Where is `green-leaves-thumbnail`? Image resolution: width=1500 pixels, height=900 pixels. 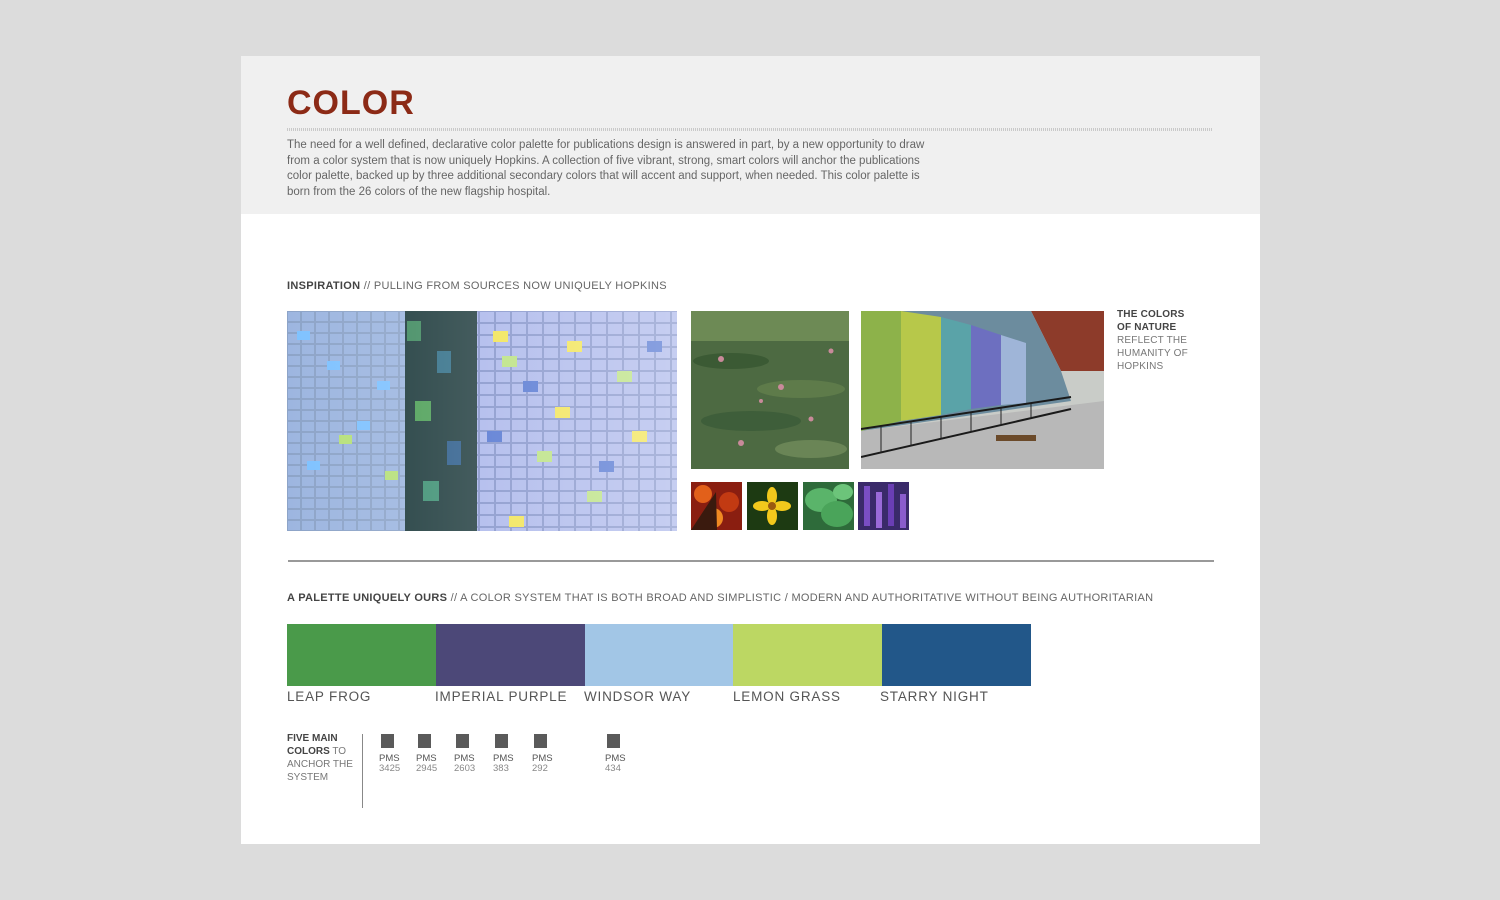
green-leaves-thumbnail is located at coordinates (828, 506).